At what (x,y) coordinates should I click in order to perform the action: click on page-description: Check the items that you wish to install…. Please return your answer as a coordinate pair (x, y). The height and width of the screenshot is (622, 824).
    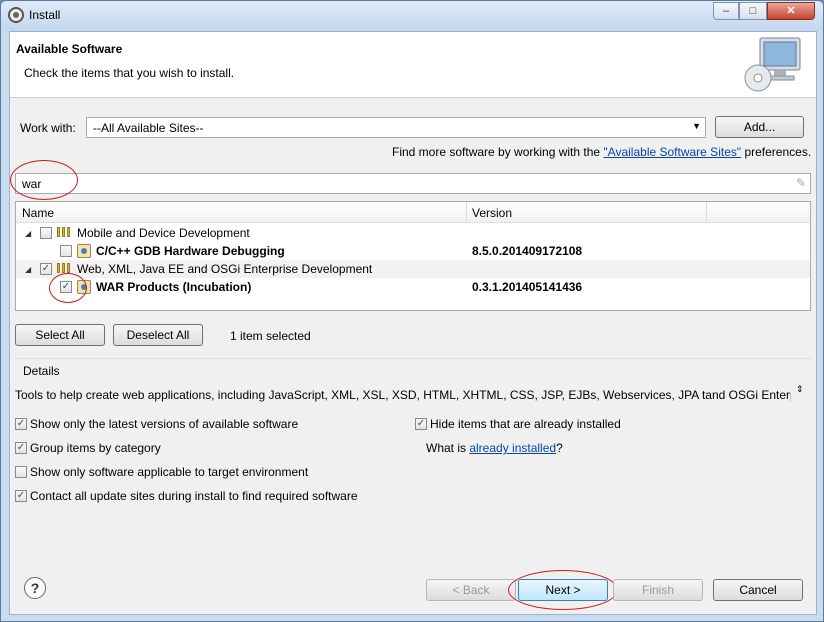
    Looking at the image, I should click on (129, 73).